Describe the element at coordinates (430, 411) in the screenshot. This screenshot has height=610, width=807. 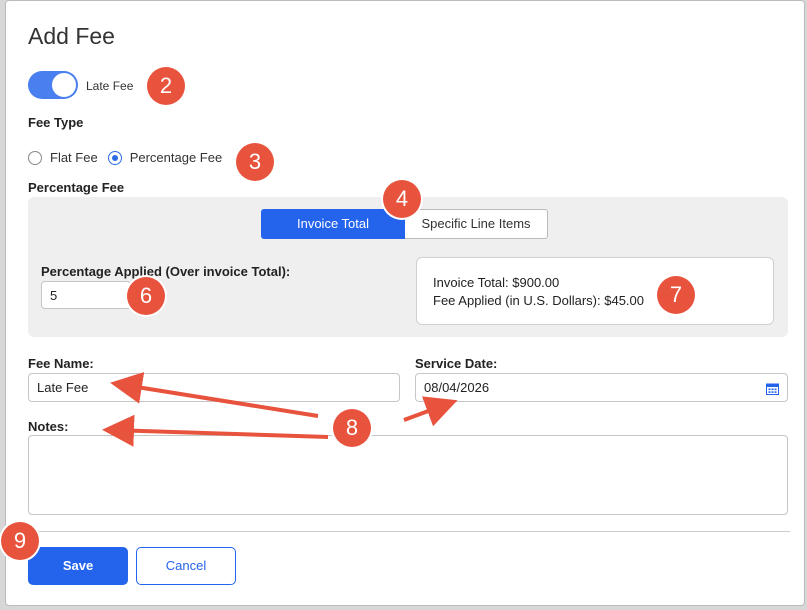
I see `arrow-to-service-date` at that location.